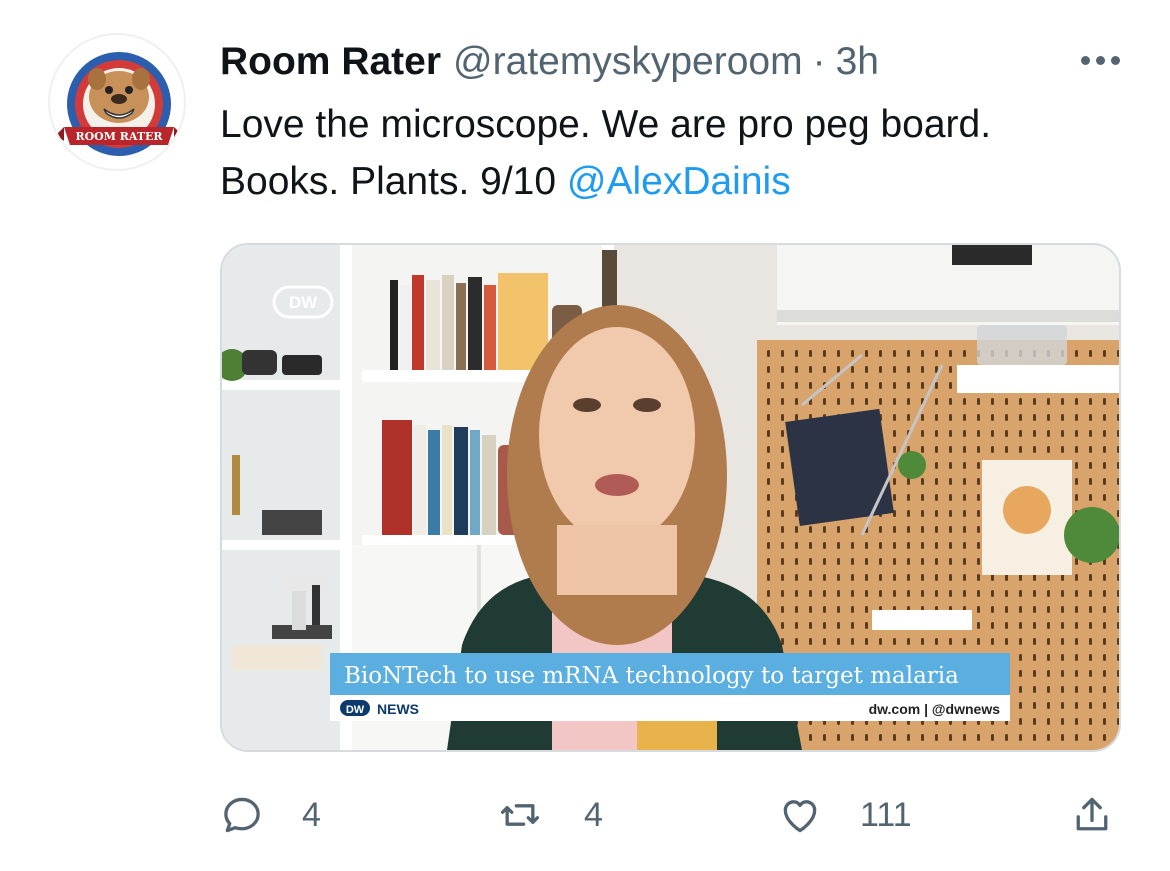 The image size is (1170, 871). Describe the element at coordinates (242, 815) in the screenshot. I see `reply-icon` at that location.